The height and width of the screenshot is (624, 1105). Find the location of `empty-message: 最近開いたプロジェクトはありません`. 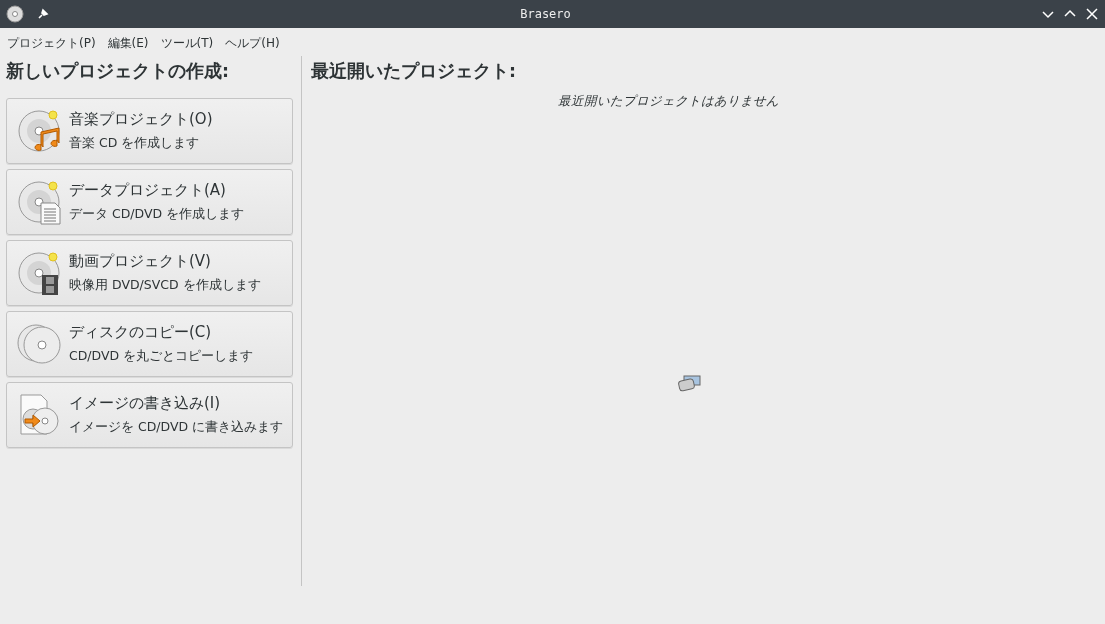

empty-message: 最近開いたプロジェクトはありません is located at coordinates (668, 101).